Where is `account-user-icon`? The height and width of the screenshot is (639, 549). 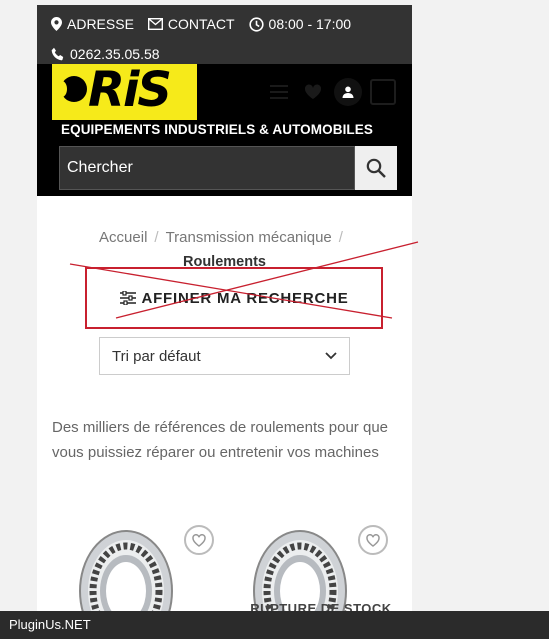
account-user-icon is located at coordinates (348, 92).